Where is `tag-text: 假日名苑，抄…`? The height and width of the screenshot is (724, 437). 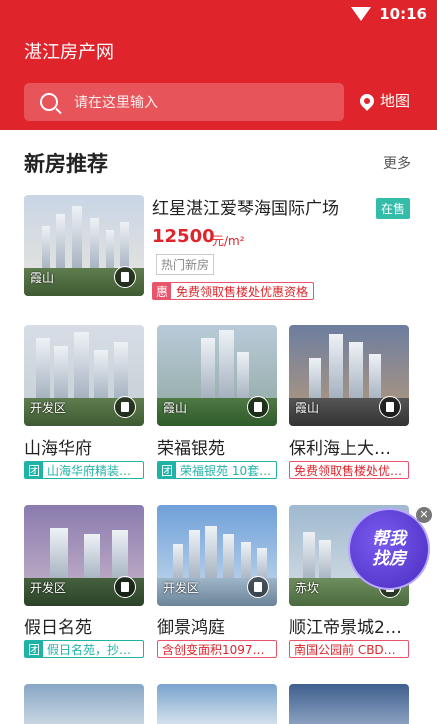 tag-text: 假日名苑，抄… is located at coordinates (89, 649).